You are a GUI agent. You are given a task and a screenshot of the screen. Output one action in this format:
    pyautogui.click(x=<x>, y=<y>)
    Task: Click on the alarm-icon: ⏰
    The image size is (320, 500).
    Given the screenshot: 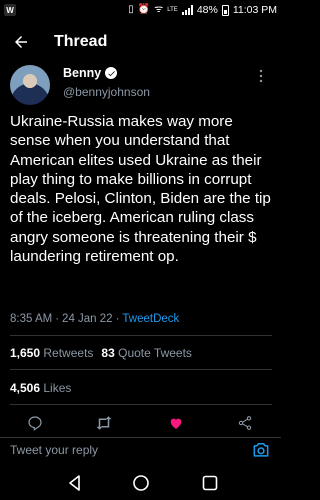 What is the action you would take?
    pyautogui.click(x=144, y=9)
    